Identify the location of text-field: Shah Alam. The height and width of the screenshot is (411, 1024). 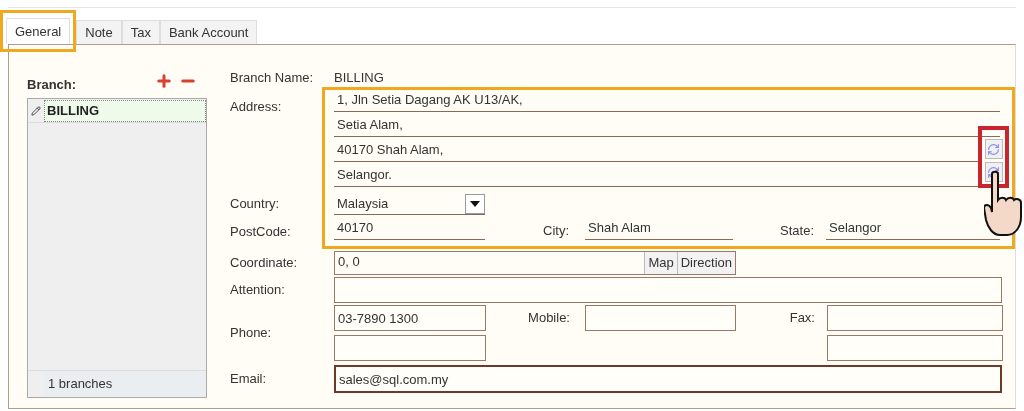
(659, 229).